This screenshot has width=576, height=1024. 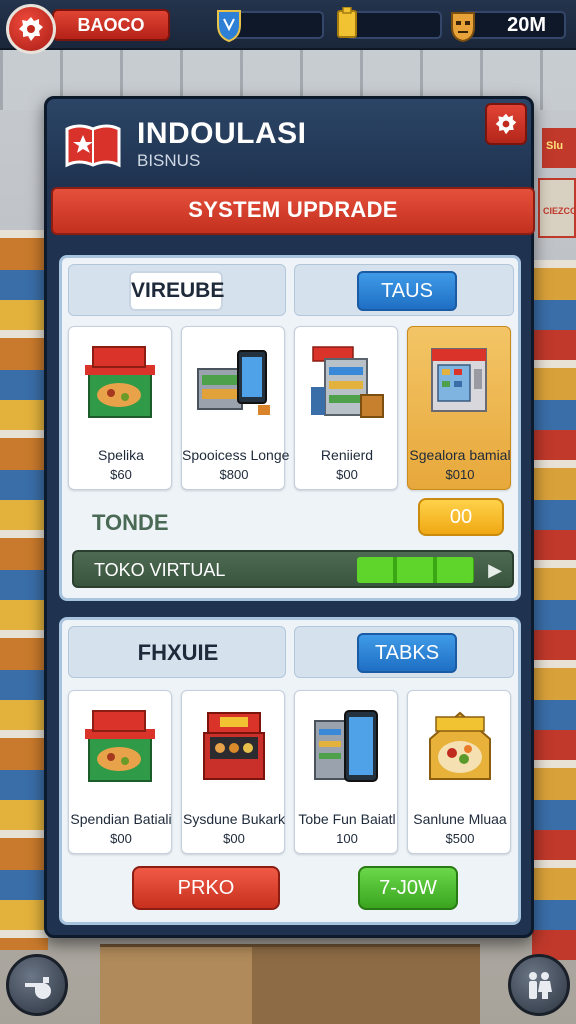 I want to click on trophy-icon, so click(x=347, y=22).